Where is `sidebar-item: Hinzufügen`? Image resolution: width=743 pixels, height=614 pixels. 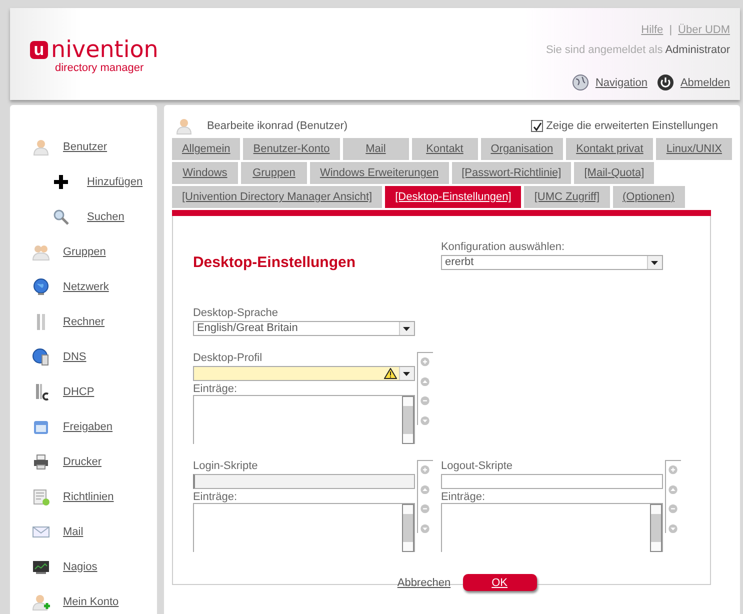 sidebar-item: Hinzufügen is located at coordinates (115, 182).